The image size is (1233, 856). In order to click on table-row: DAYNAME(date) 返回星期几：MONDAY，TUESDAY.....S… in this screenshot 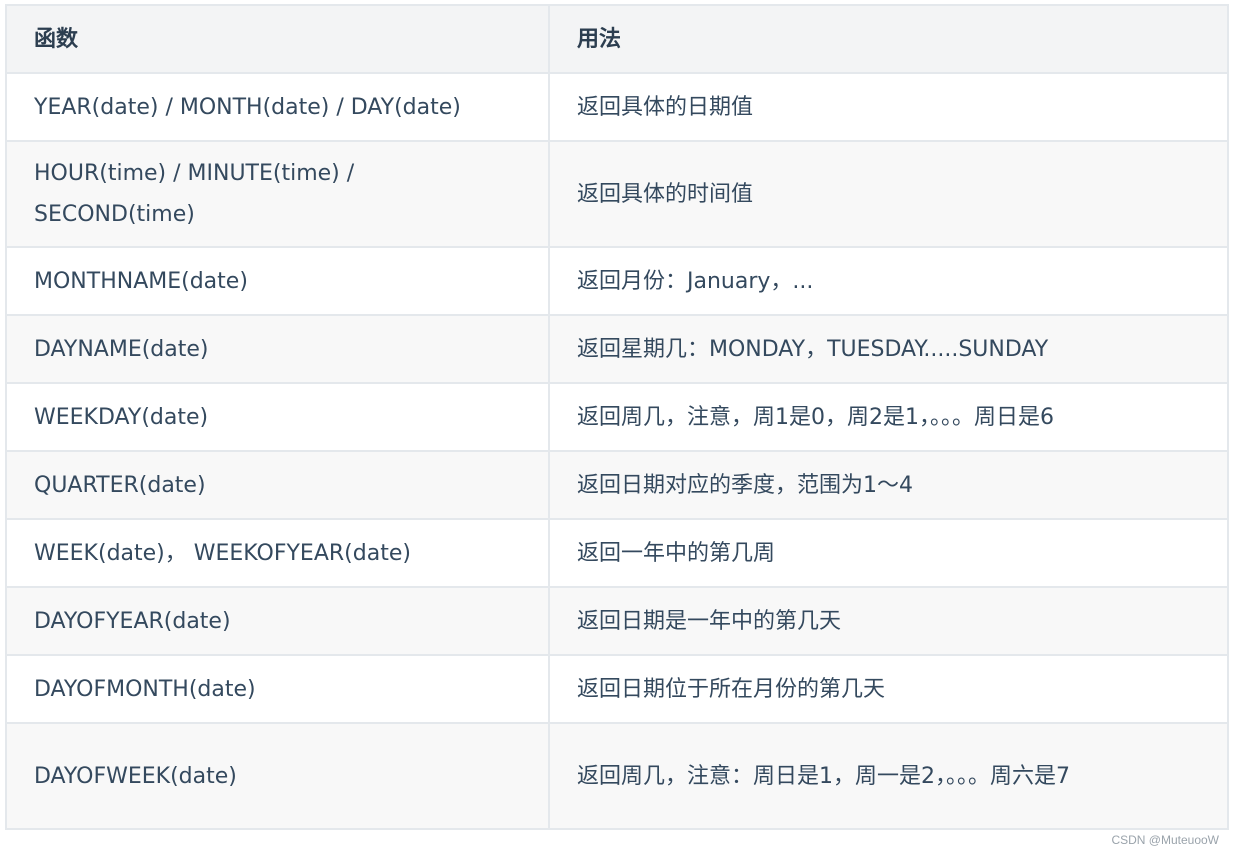, I will do `click(617, 349)`.